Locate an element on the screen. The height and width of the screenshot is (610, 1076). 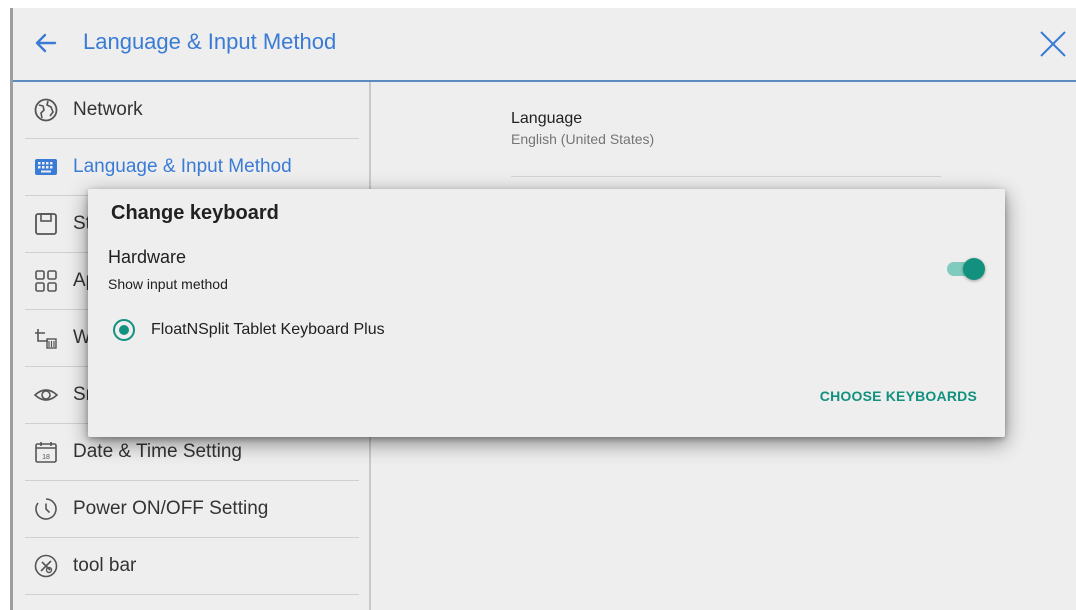
globe-icon is located at coordinates (46, 110).